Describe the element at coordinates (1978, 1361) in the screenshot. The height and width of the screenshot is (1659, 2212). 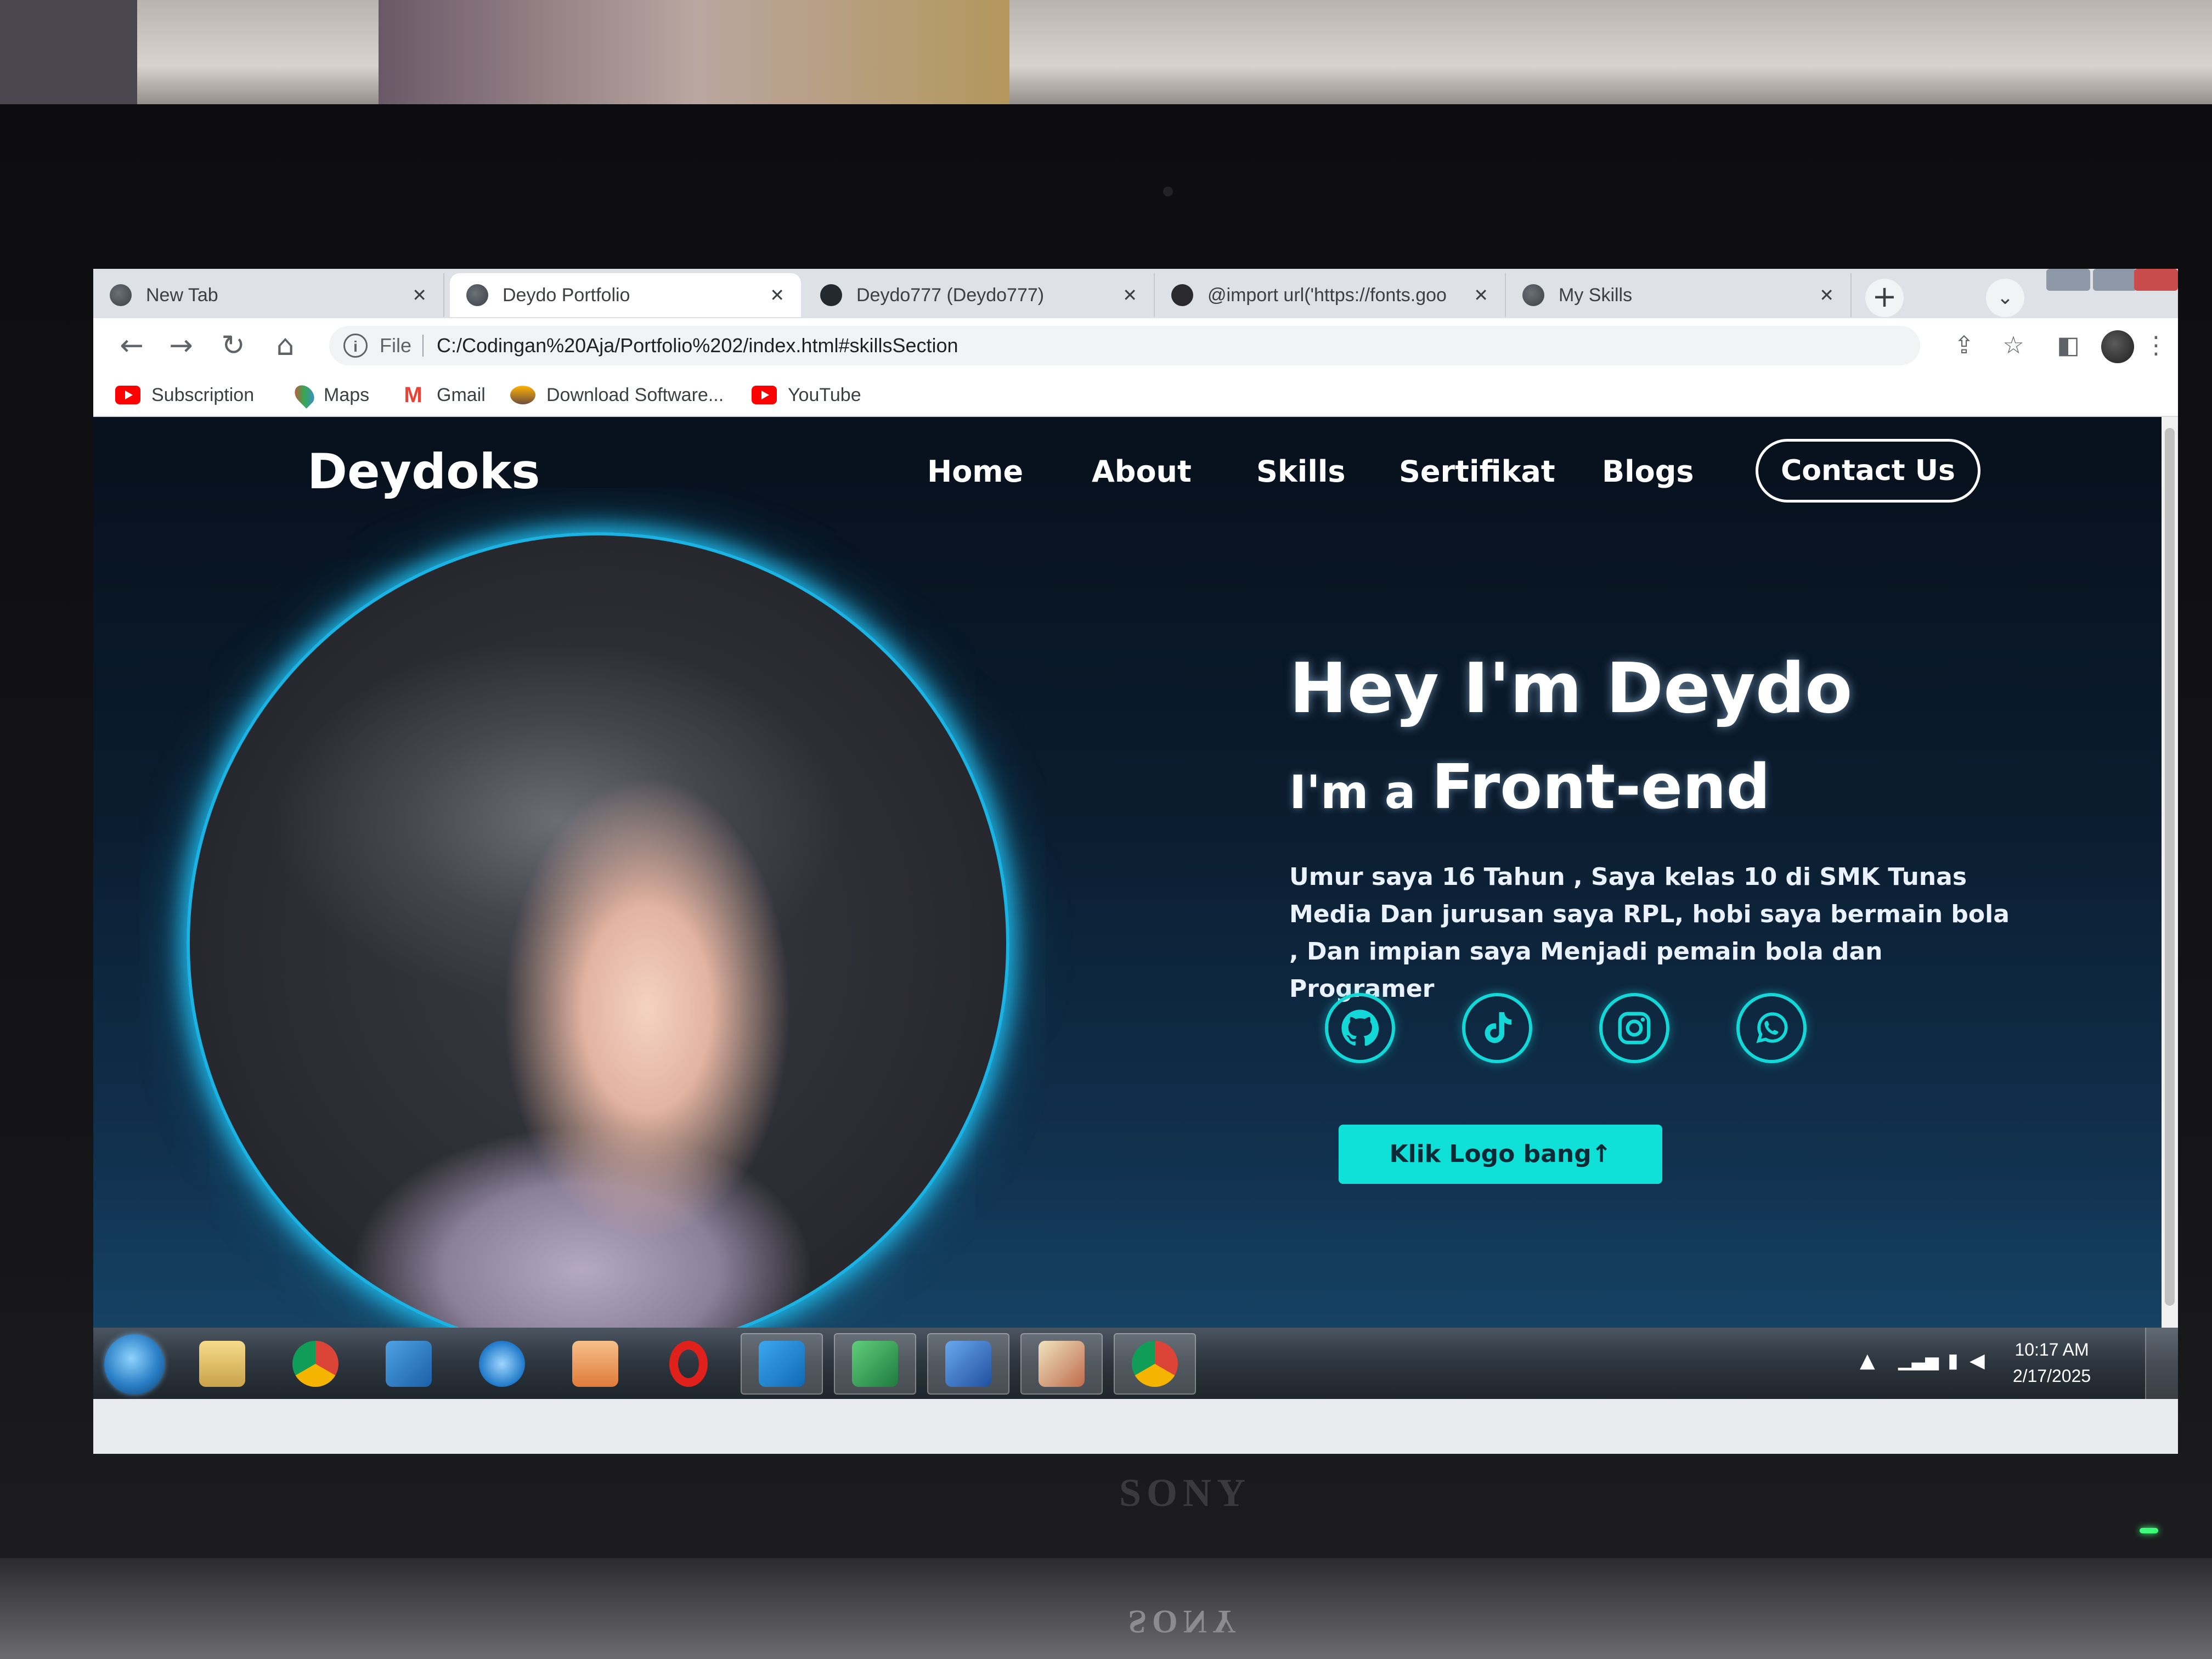
I see `volume-icon: ◀` at that location.